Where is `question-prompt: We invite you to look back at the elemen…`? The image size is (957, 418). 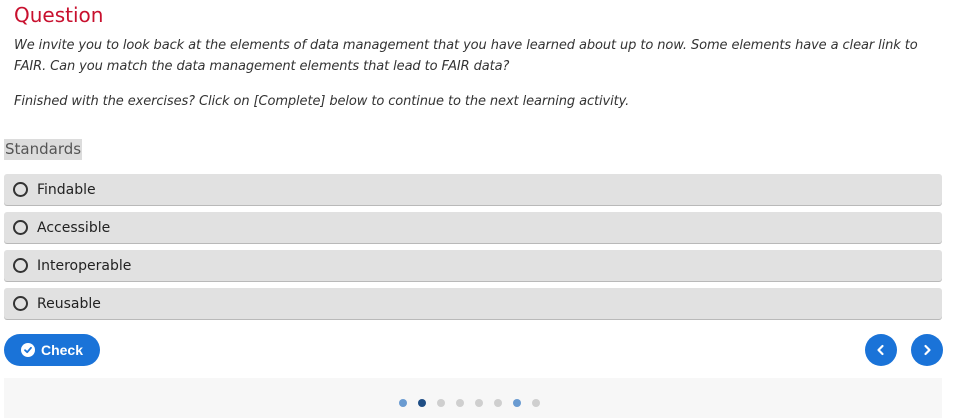
question-prompt: We invite you to look back at the elemen… is located at coordinates (466, 56).